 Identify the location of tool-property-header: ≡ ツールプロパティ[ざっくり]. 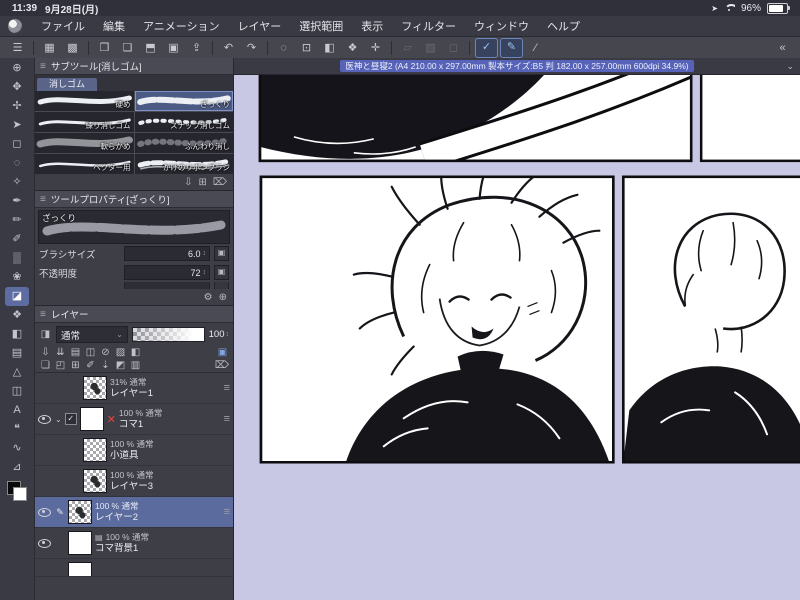
(134, 199).